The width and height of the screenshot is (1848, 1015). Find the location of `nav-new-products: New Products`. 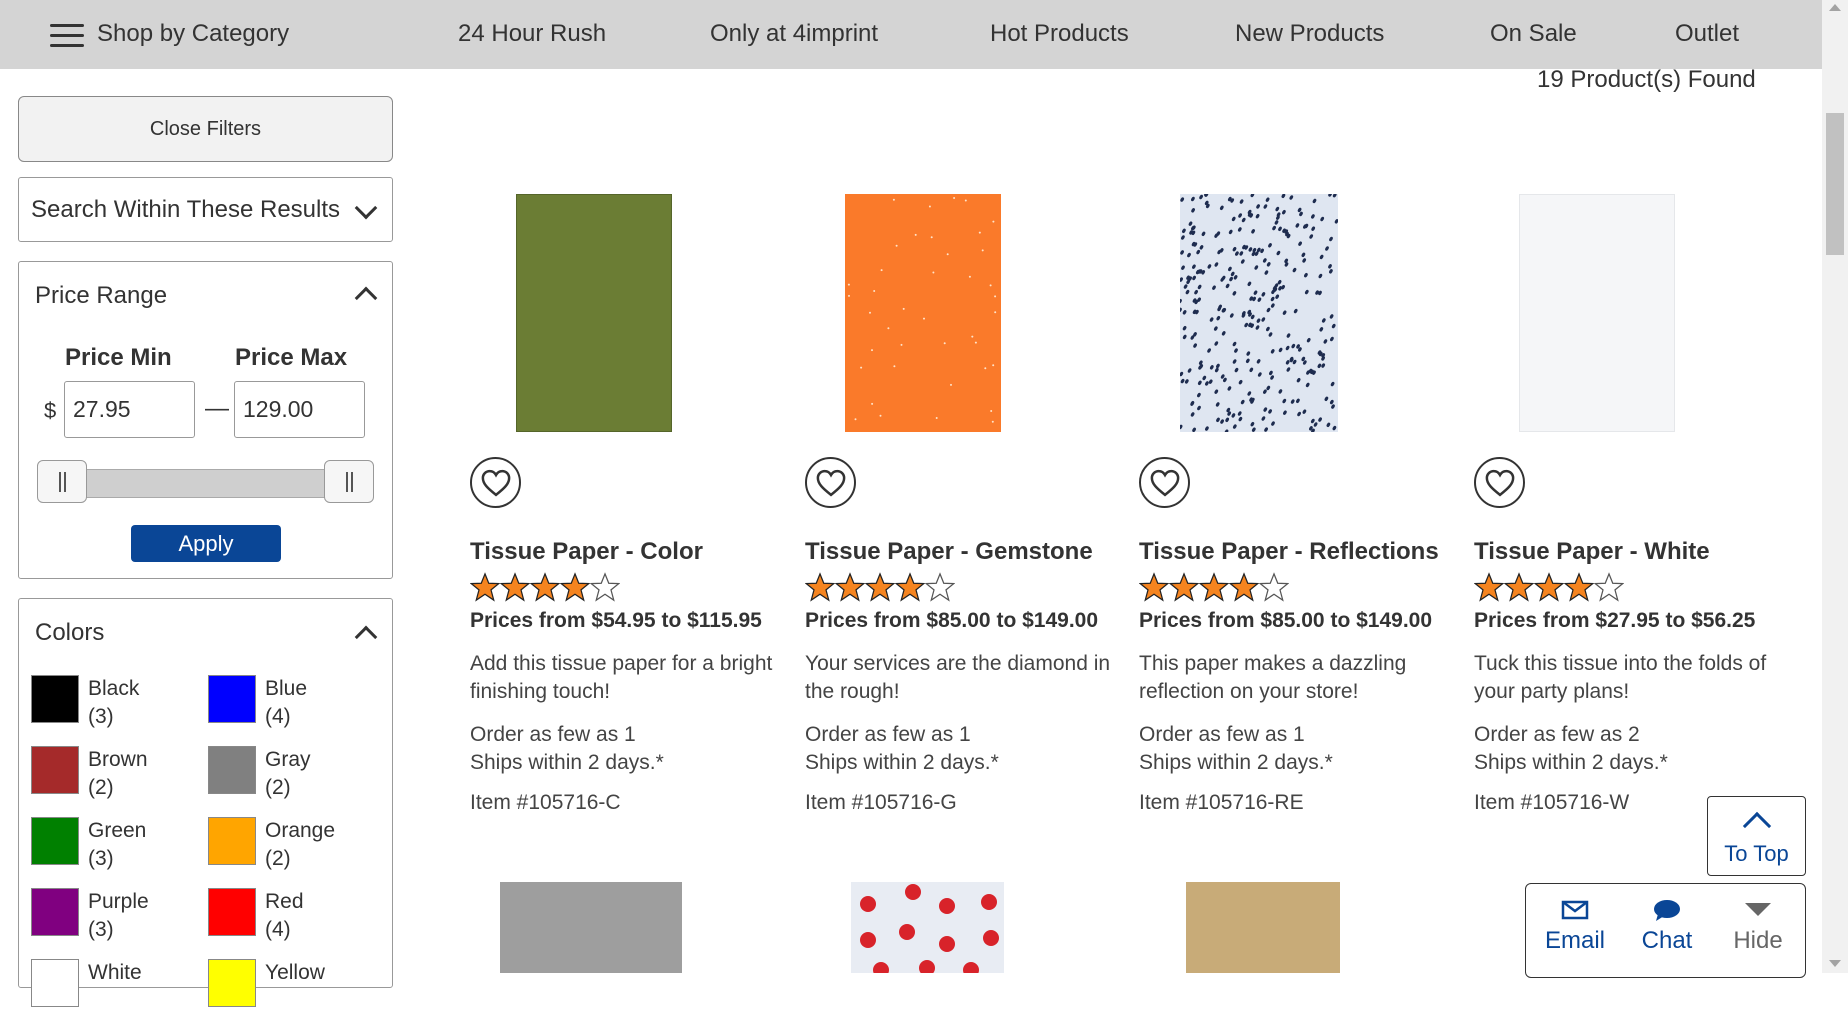

nav-new-products: New Products is located at coordinates (1309, 34).